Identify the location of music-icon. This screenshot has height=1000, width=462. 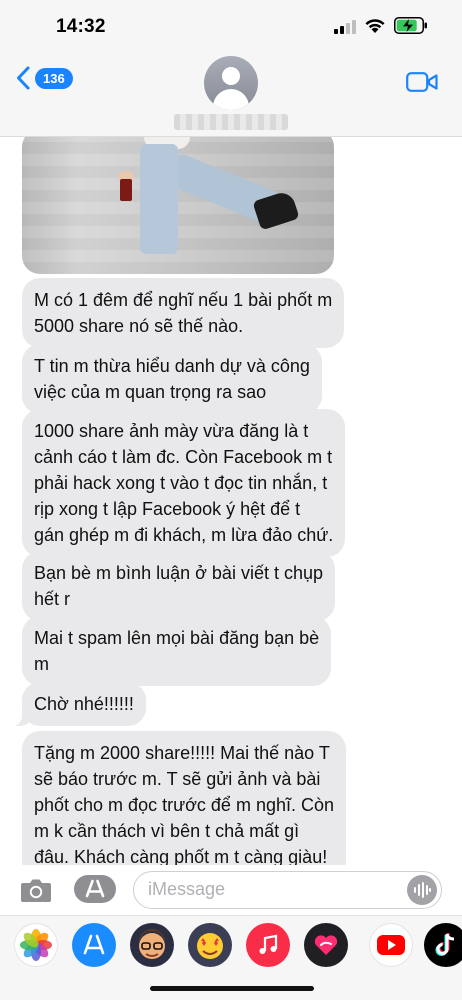
(268, 944).